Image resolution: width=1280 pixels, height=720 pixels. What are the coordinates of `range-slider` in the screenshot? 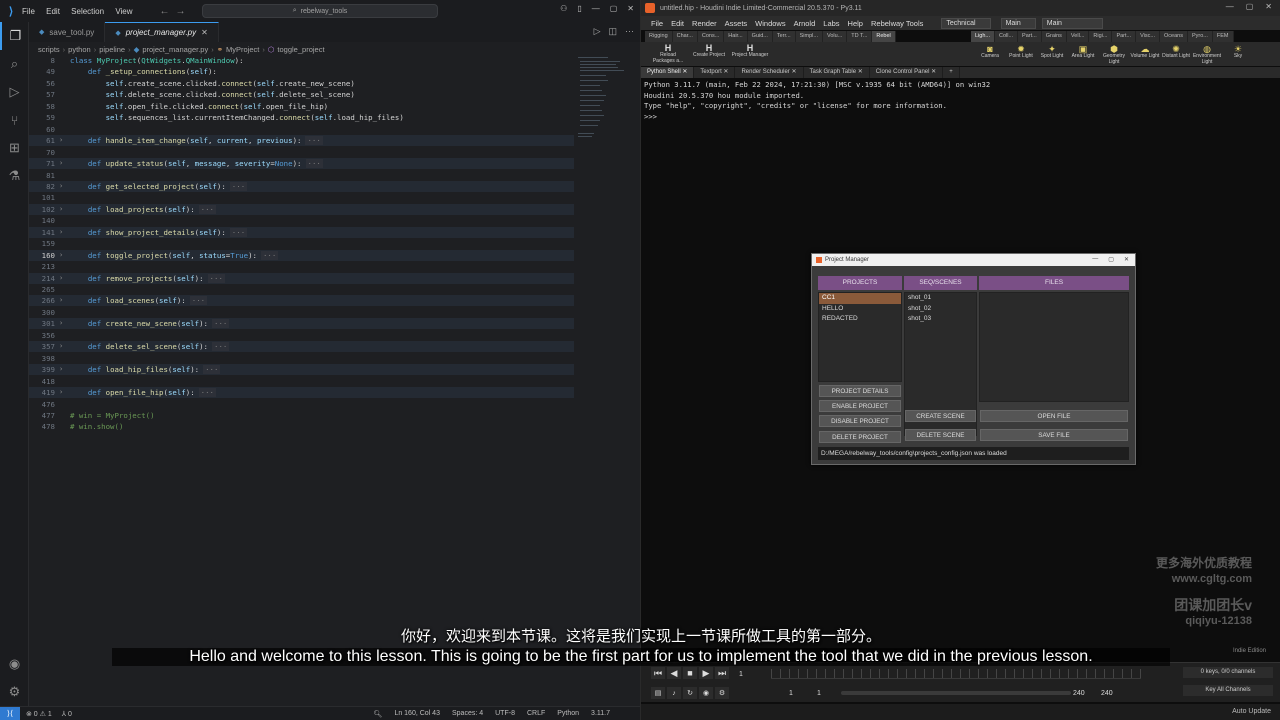 It's located at (956, 693).